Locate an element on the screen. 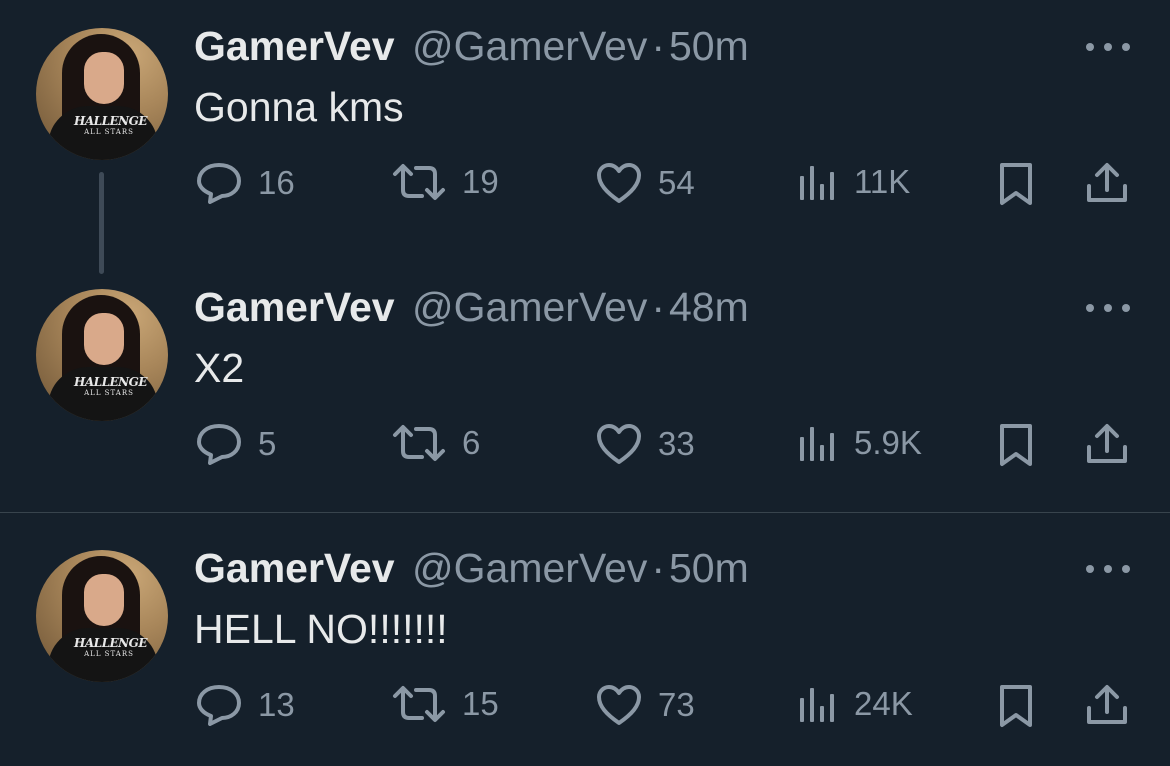 This screenshot has height=766, width=1170. tweet-actions: 5 6 33 5.9K is located at coordinates (585, 448).